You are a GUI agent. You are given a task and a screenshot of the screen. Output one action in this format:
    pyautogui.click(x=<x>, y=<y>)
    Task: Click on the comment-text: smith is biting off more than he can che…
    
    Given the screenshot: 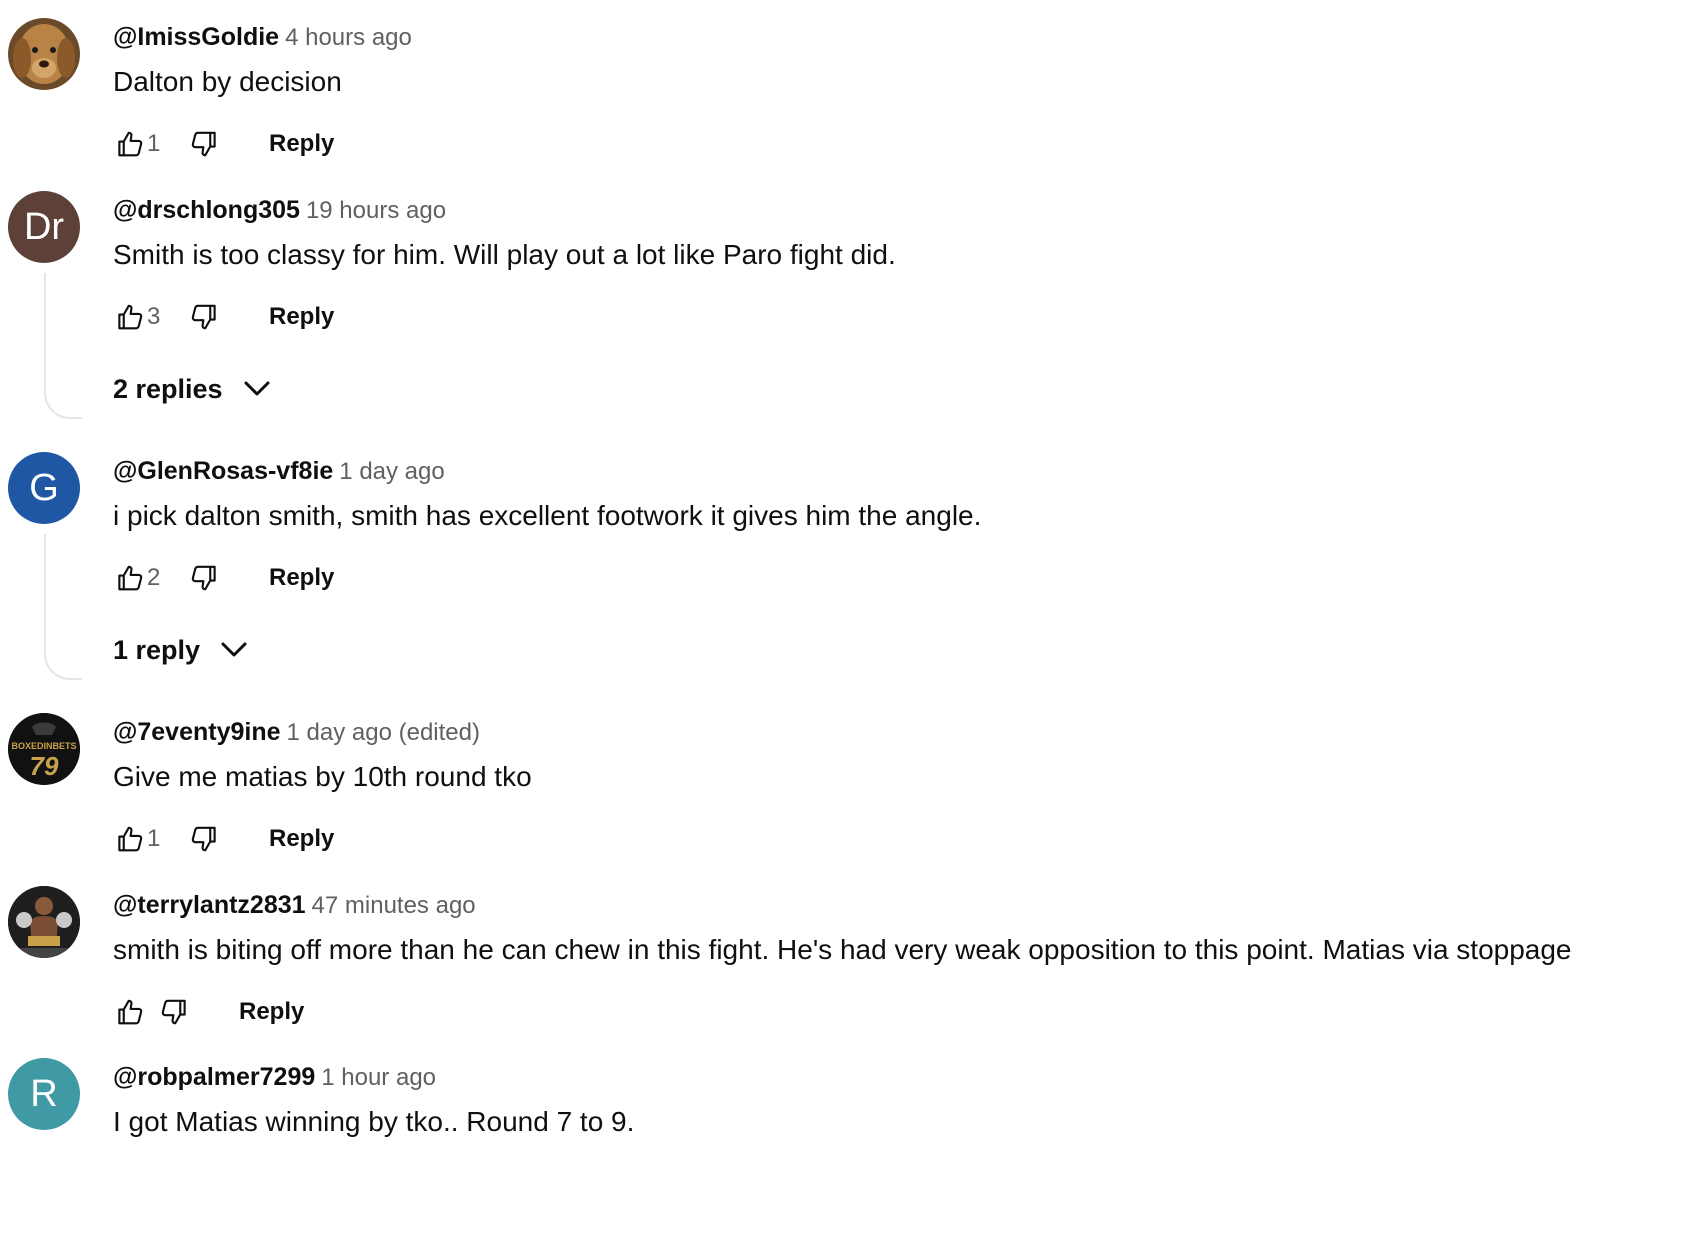 What is the action you would take?
    pyautogui.click(x=842, y=949)
    